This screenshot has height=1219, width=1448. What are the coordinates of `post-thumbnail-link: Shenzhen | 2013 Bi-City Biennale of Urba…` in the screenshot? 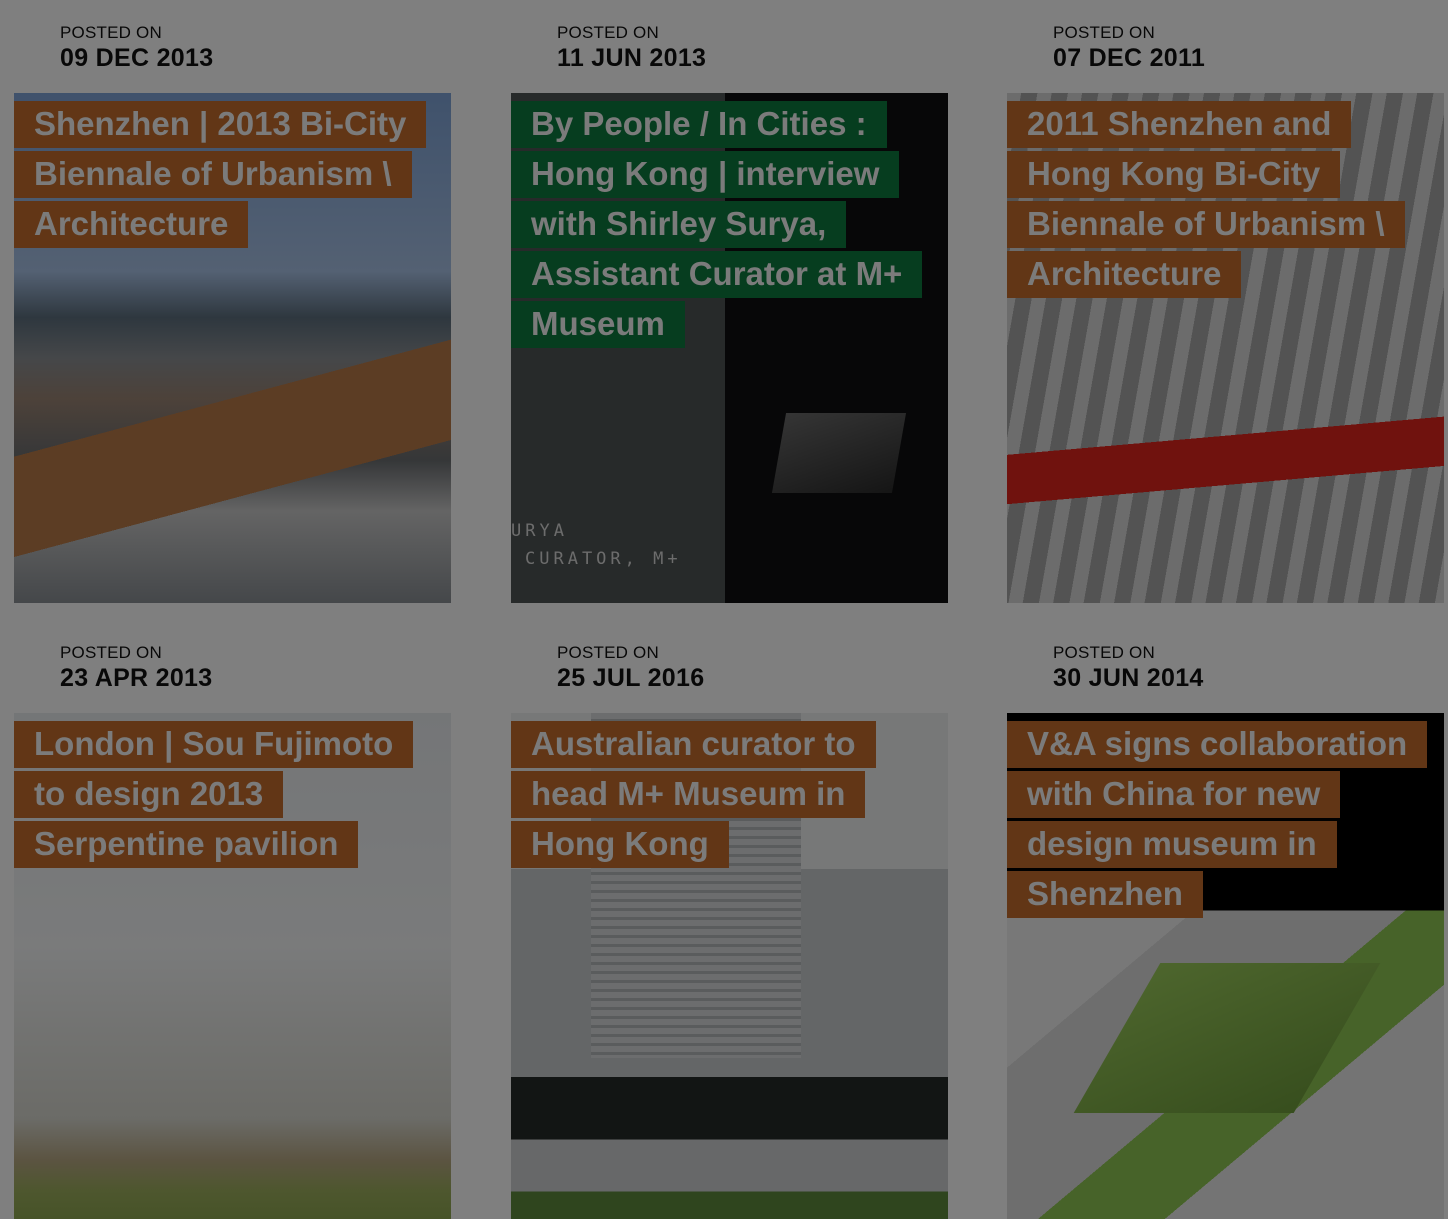 It's located at (232, 348).